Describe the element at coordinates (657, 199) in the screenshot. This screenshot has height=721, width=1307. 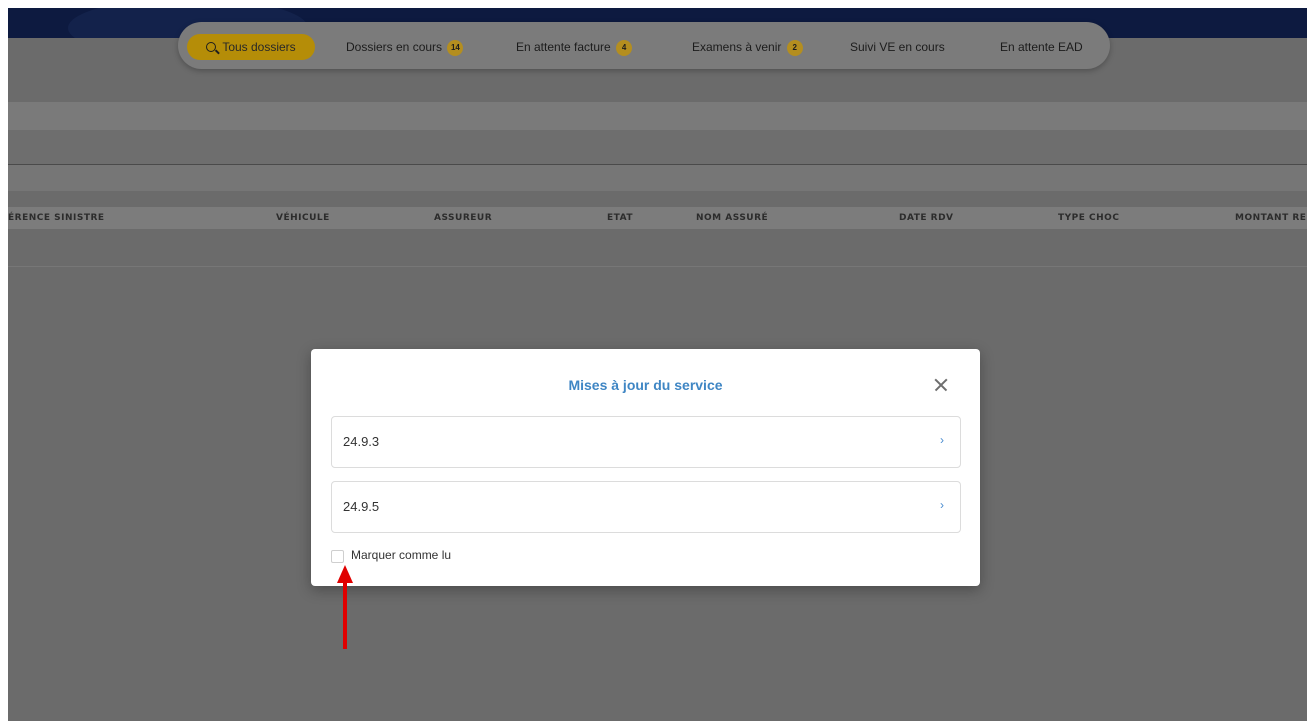
I see `spacer` at that location.